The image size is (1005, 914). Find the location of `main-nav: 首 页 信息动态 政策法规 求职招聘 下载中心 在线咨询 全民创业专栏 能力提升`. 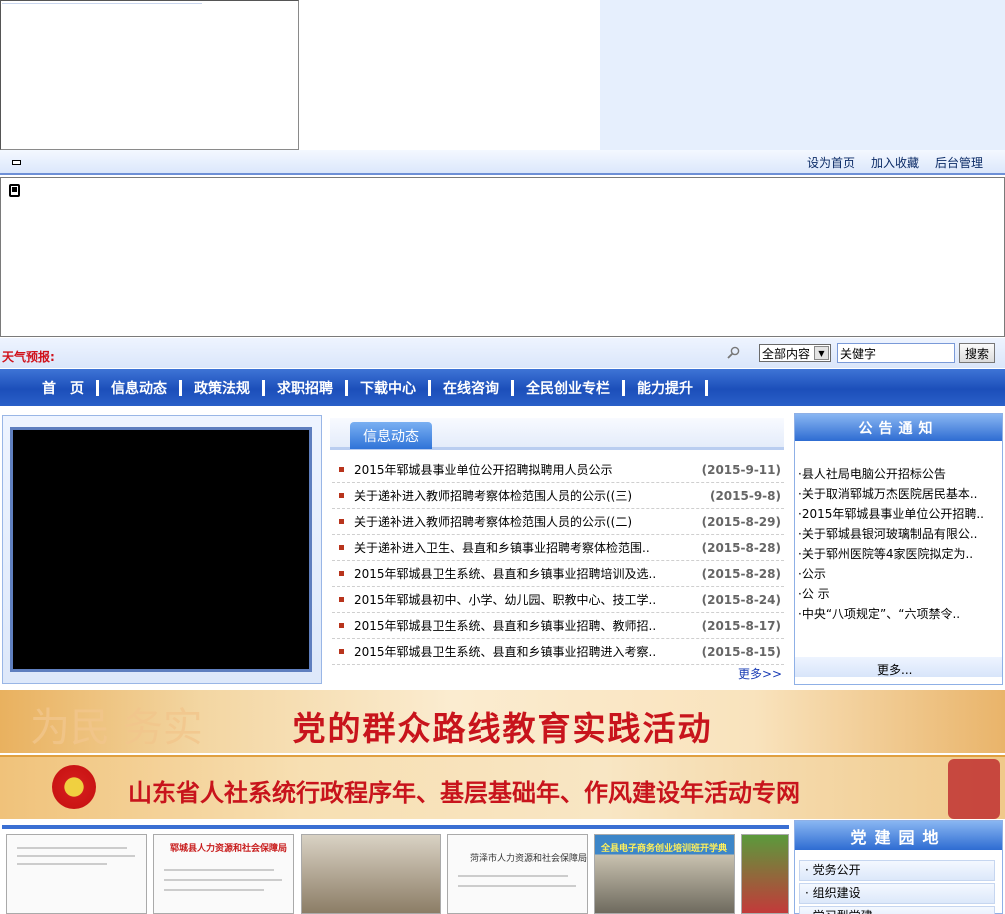

main-nav: 首 页 信息动态 政策法规 求职招聘 下载中心 在线咨询 全民创业专栏 能力提升 is located at coordinates (502, 387).